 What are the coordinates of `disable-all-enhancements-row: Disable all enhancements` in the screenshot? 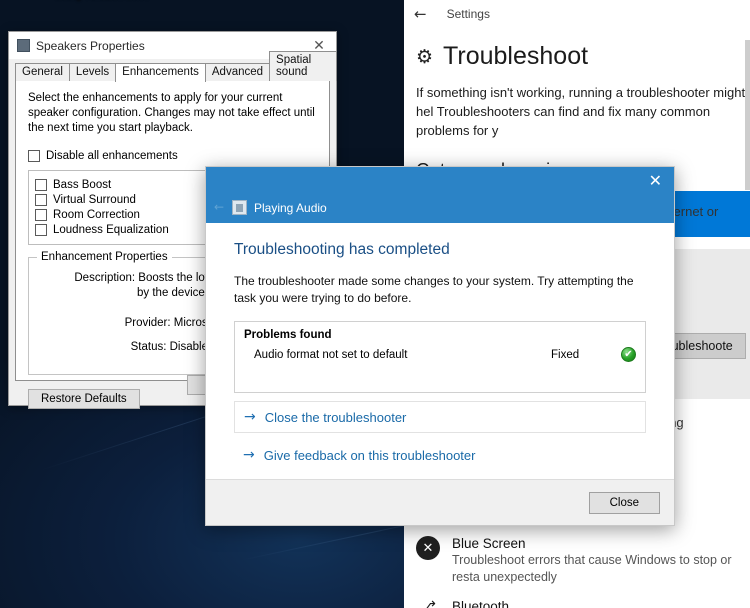 It's located at (172, 156).